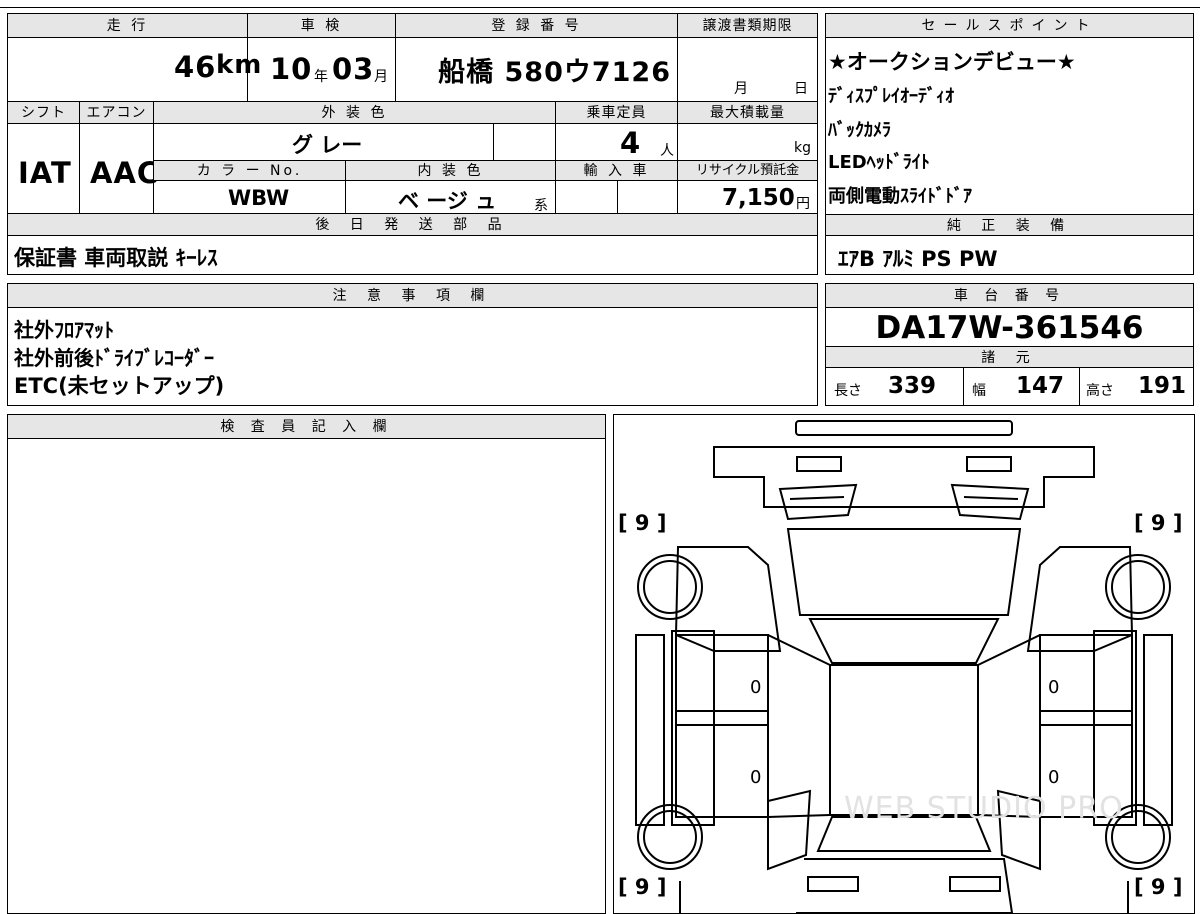  What do you see at coordinates (259, 198) in the screenshot?
I see `color-no-value: WBW` at bounding box center [259, 198].